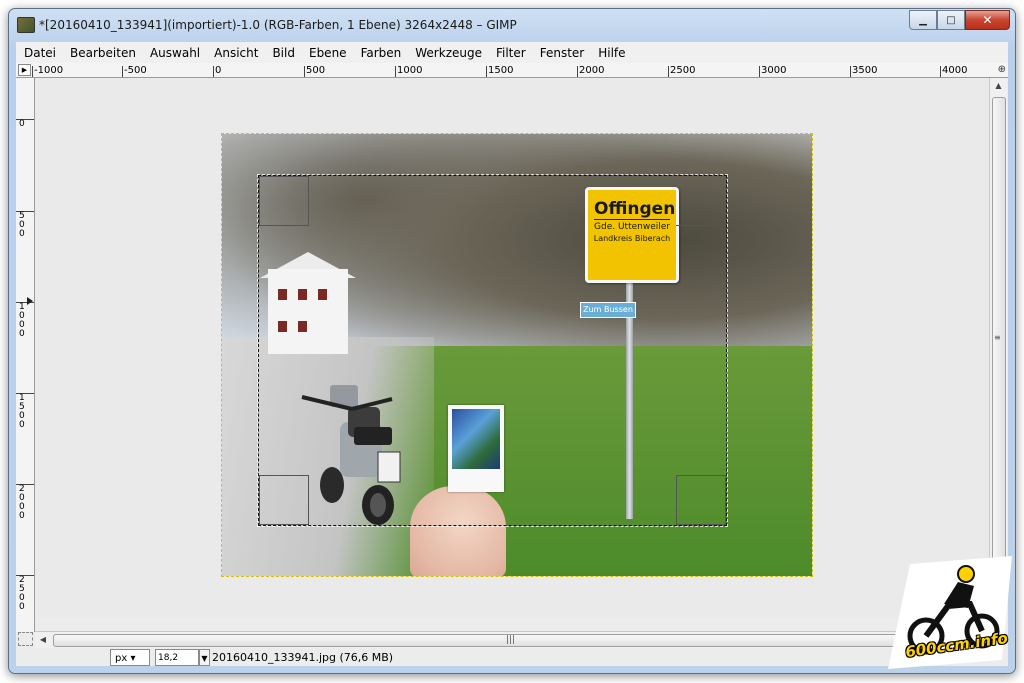 This screenshot has width=1024, height=683. I want to click on quick-mask-toggle-icon: ▶, so click(24, 70).